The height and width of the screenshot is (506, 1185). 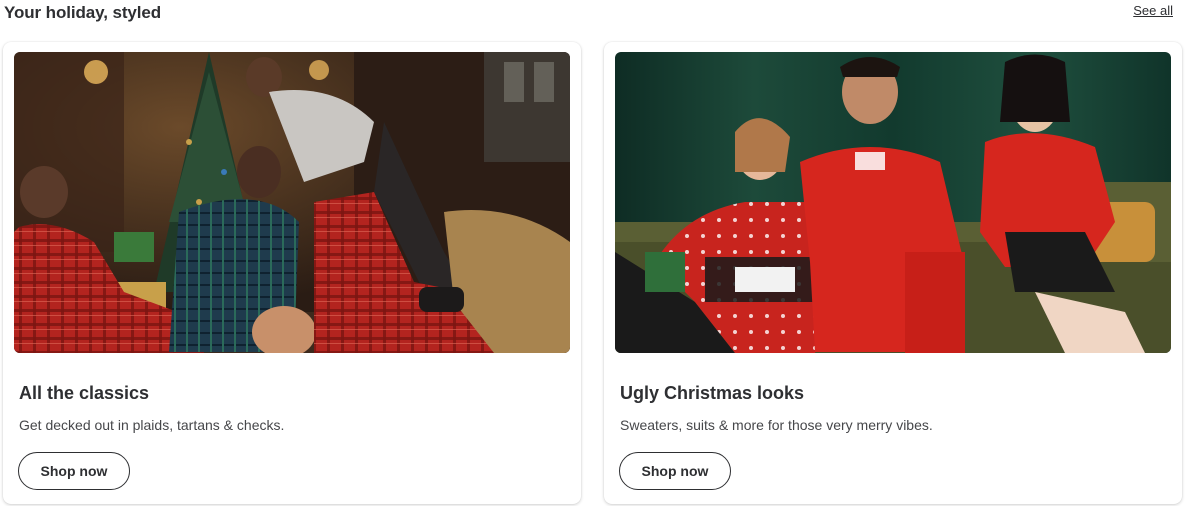 What do you see at coordinates (592, 15) in the screenshot?
I see `section-header: Your holiday, styled See all` at bounding box center [592, 15].